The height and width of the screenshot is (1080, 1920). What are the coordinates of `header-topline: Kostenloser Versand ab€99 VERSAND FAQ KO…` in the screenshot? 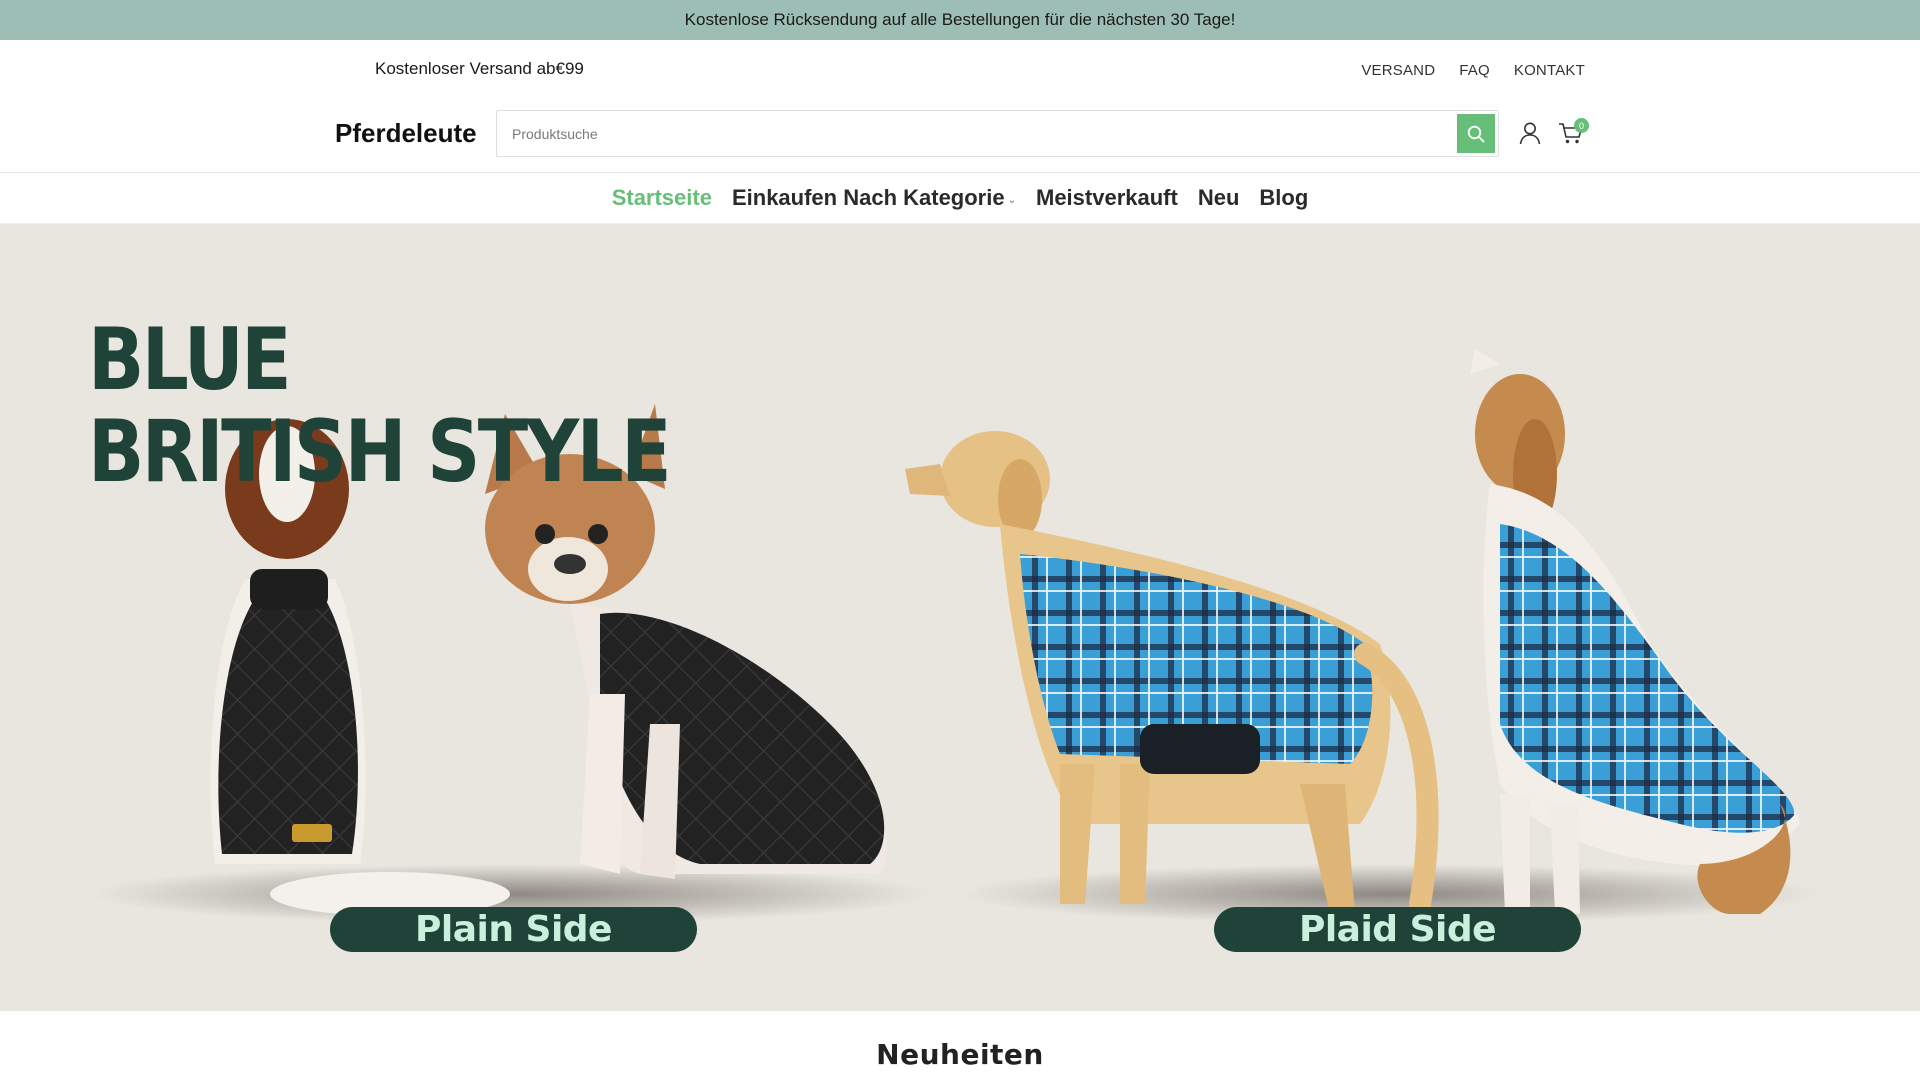 It's located at (960, 70).